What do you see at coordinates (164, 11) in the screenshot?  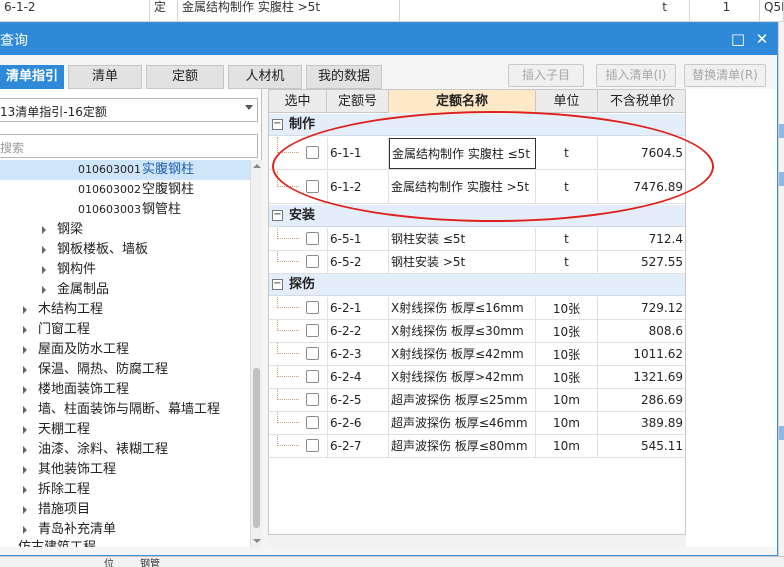 I see `bg-cell: 定` at bounding box center [164, 11].